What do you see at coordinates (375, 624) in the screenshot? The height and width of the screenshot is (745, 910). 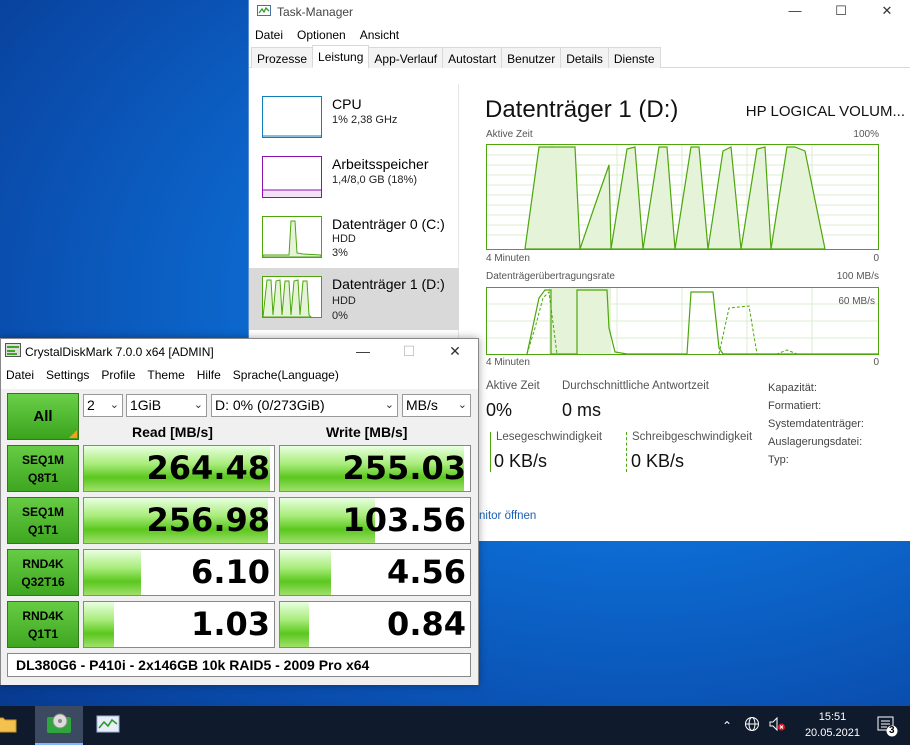 I see `write-result-cell: 0.84` at bounding box center [375, 624].